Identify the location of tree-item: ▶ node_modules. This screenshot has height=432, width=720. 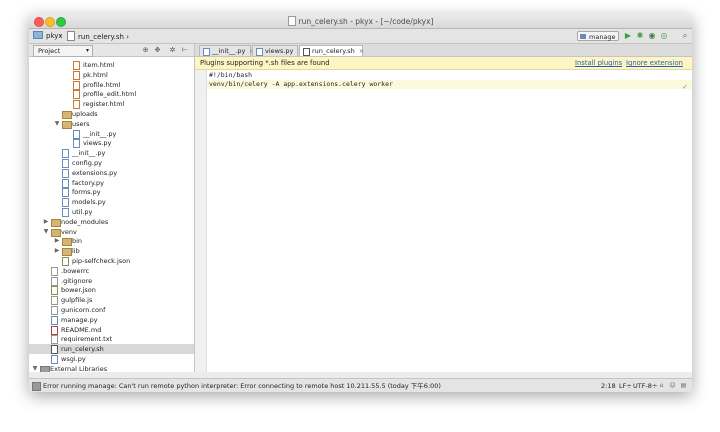
(111, 222).